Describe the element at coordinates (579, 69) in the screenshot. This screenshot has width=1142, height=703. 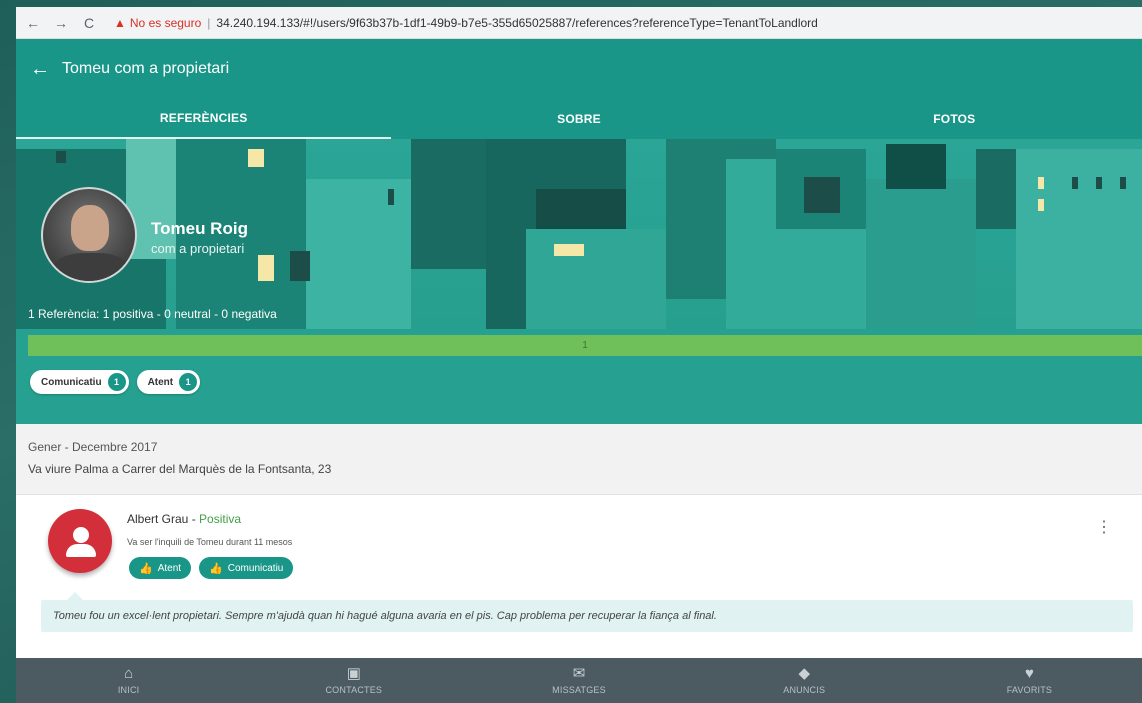
I see `app-header: ← Tomeu com a propietari` at that location.